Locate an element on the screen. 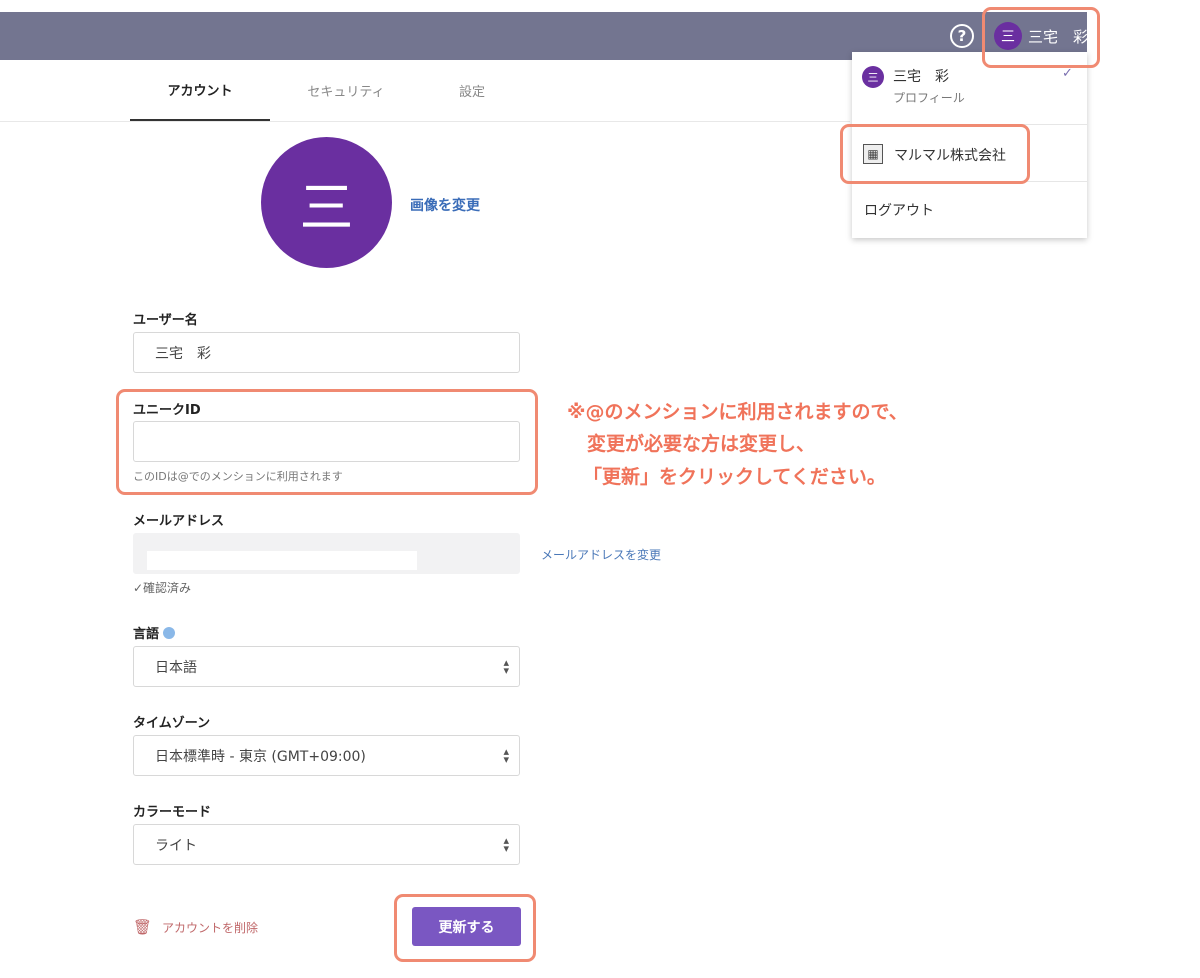 Image resolution: width=1200 pixels, height=978 pixels. annotation-line-3: 「更新」をクリックしてください。 is located at coordinates (734, 477).